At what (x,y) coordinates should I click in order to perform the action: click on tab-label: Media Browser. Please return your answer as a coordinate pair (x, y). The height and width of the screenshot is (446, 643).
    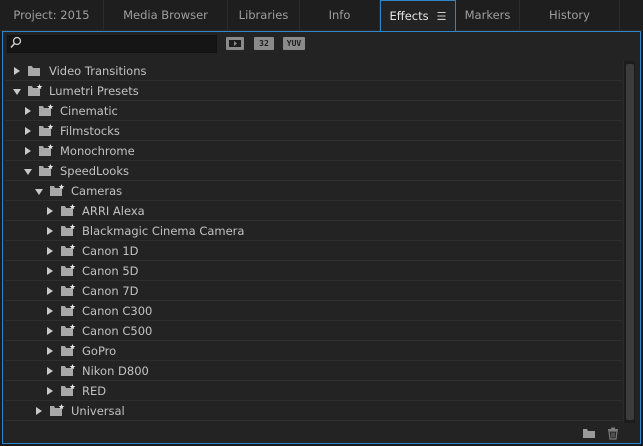
    Looking at the image, I should click on (165, 15).